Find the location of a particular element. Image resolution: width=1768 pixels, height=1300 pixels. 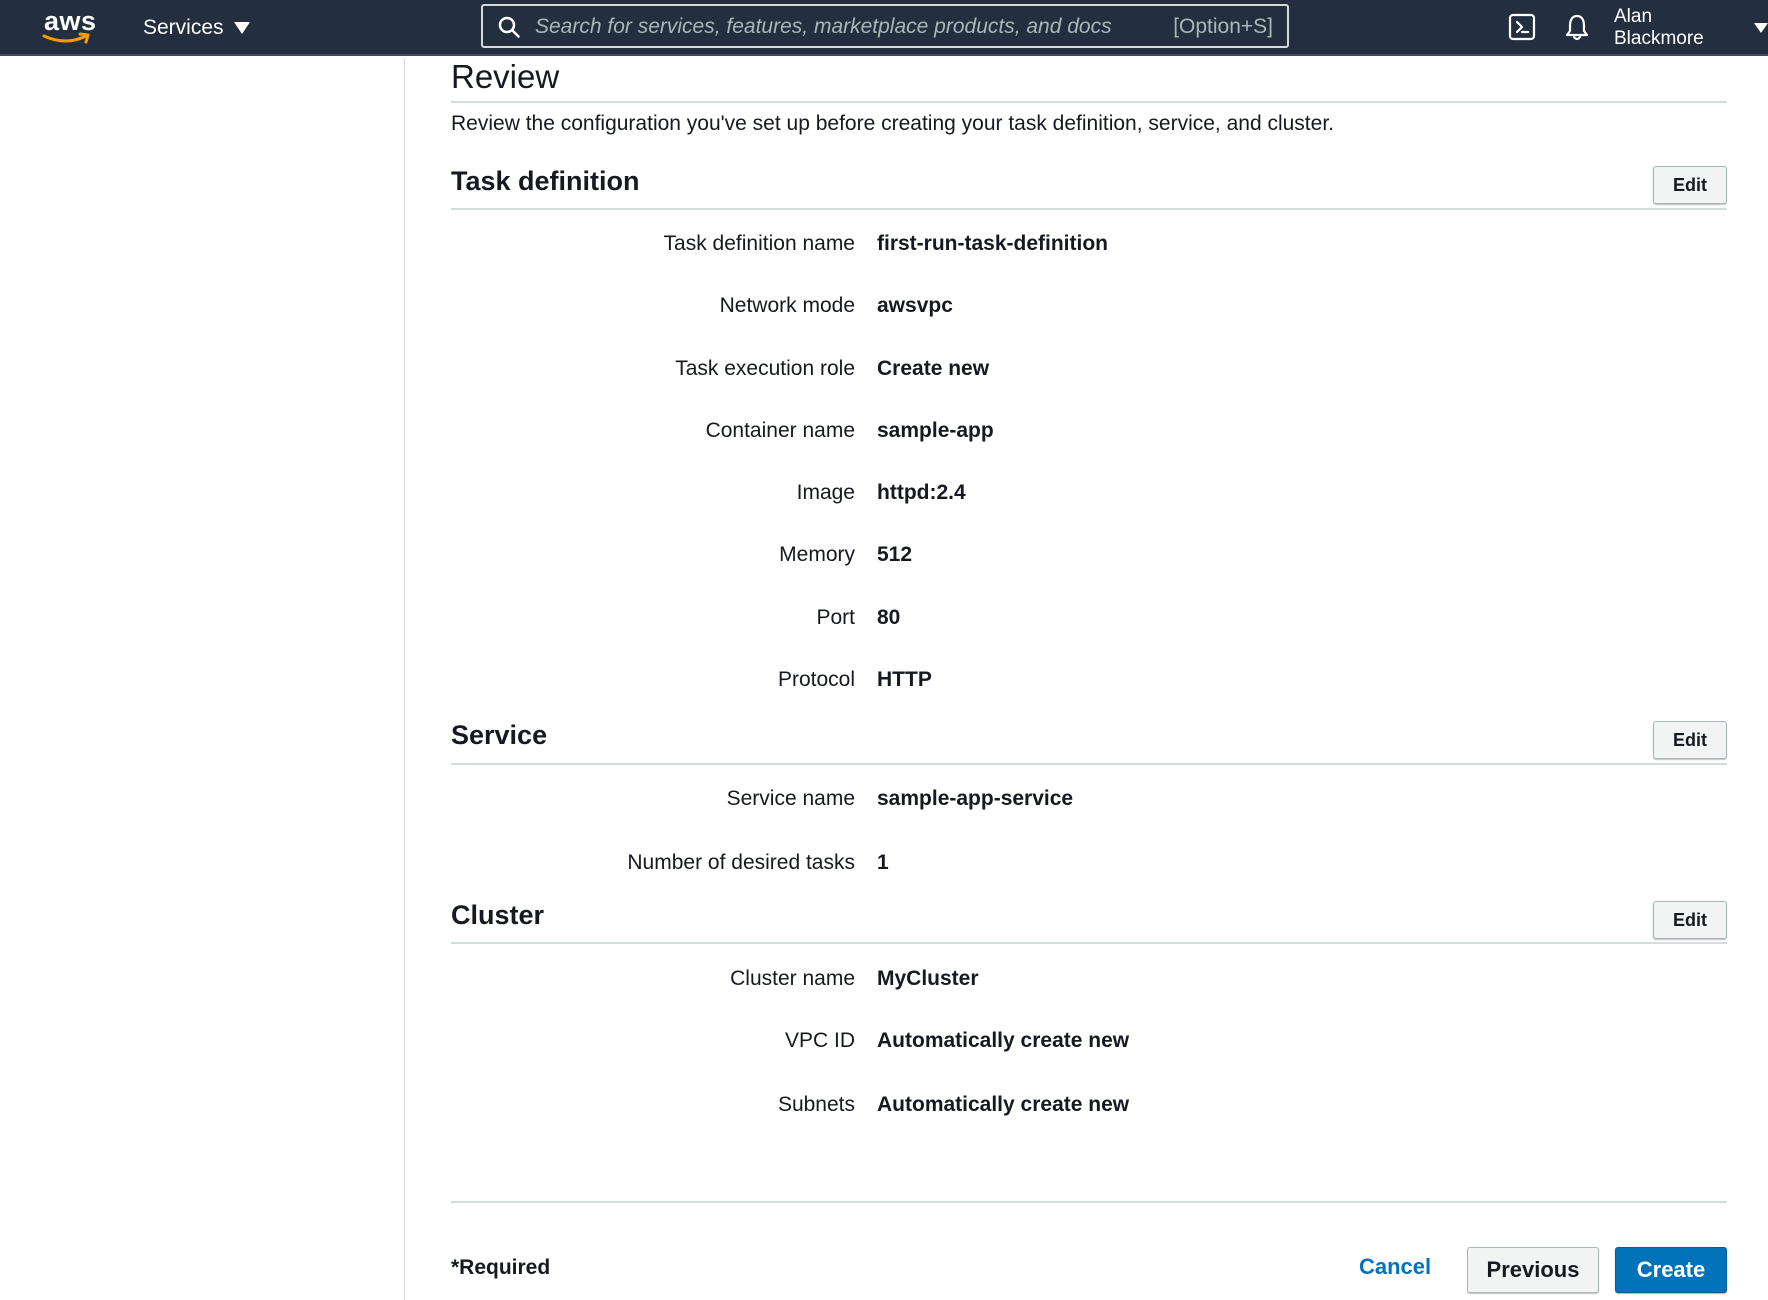

port-label: Port is located at coordinates (835, 617).